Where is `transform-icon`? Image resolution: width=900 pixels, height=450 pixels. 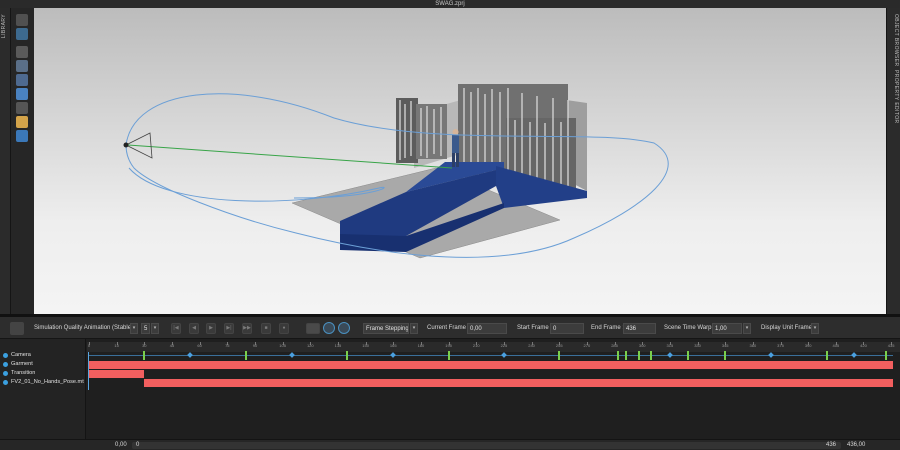
transform-icon is located at coordinates (22, 52).